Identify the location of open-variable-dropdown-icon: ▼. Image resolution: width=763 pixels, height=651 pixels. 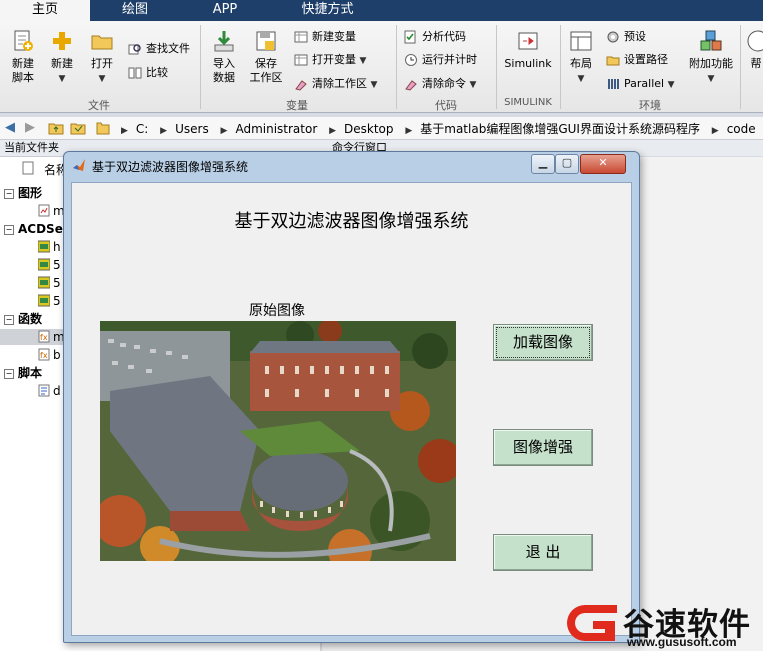
(363, 61).